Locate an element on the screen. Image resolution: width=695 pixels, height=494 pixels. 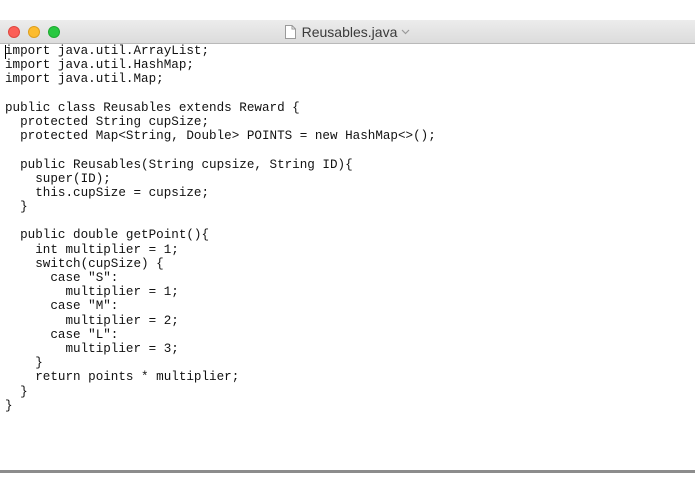
code-line: switch(cupSize) { is located at coordinates (350, 264).